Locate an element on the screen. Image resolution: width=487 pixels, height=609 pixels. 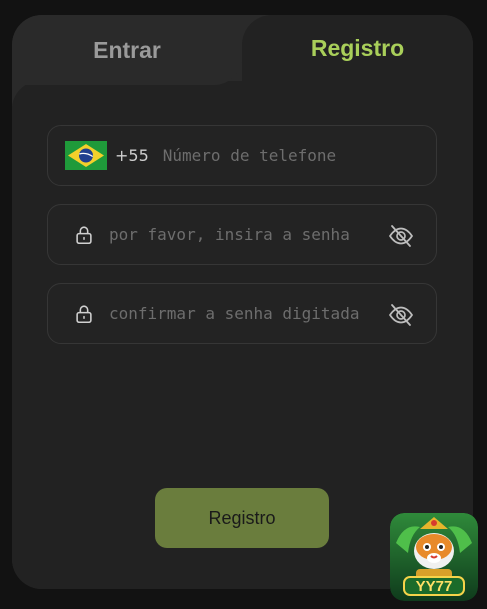
confirm-password-field is located at coordinates (242, 313).